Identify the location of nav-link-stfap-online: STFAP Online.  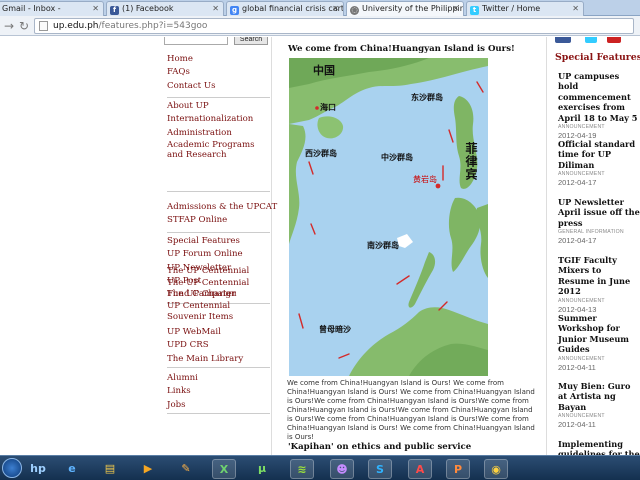
(218, 220).